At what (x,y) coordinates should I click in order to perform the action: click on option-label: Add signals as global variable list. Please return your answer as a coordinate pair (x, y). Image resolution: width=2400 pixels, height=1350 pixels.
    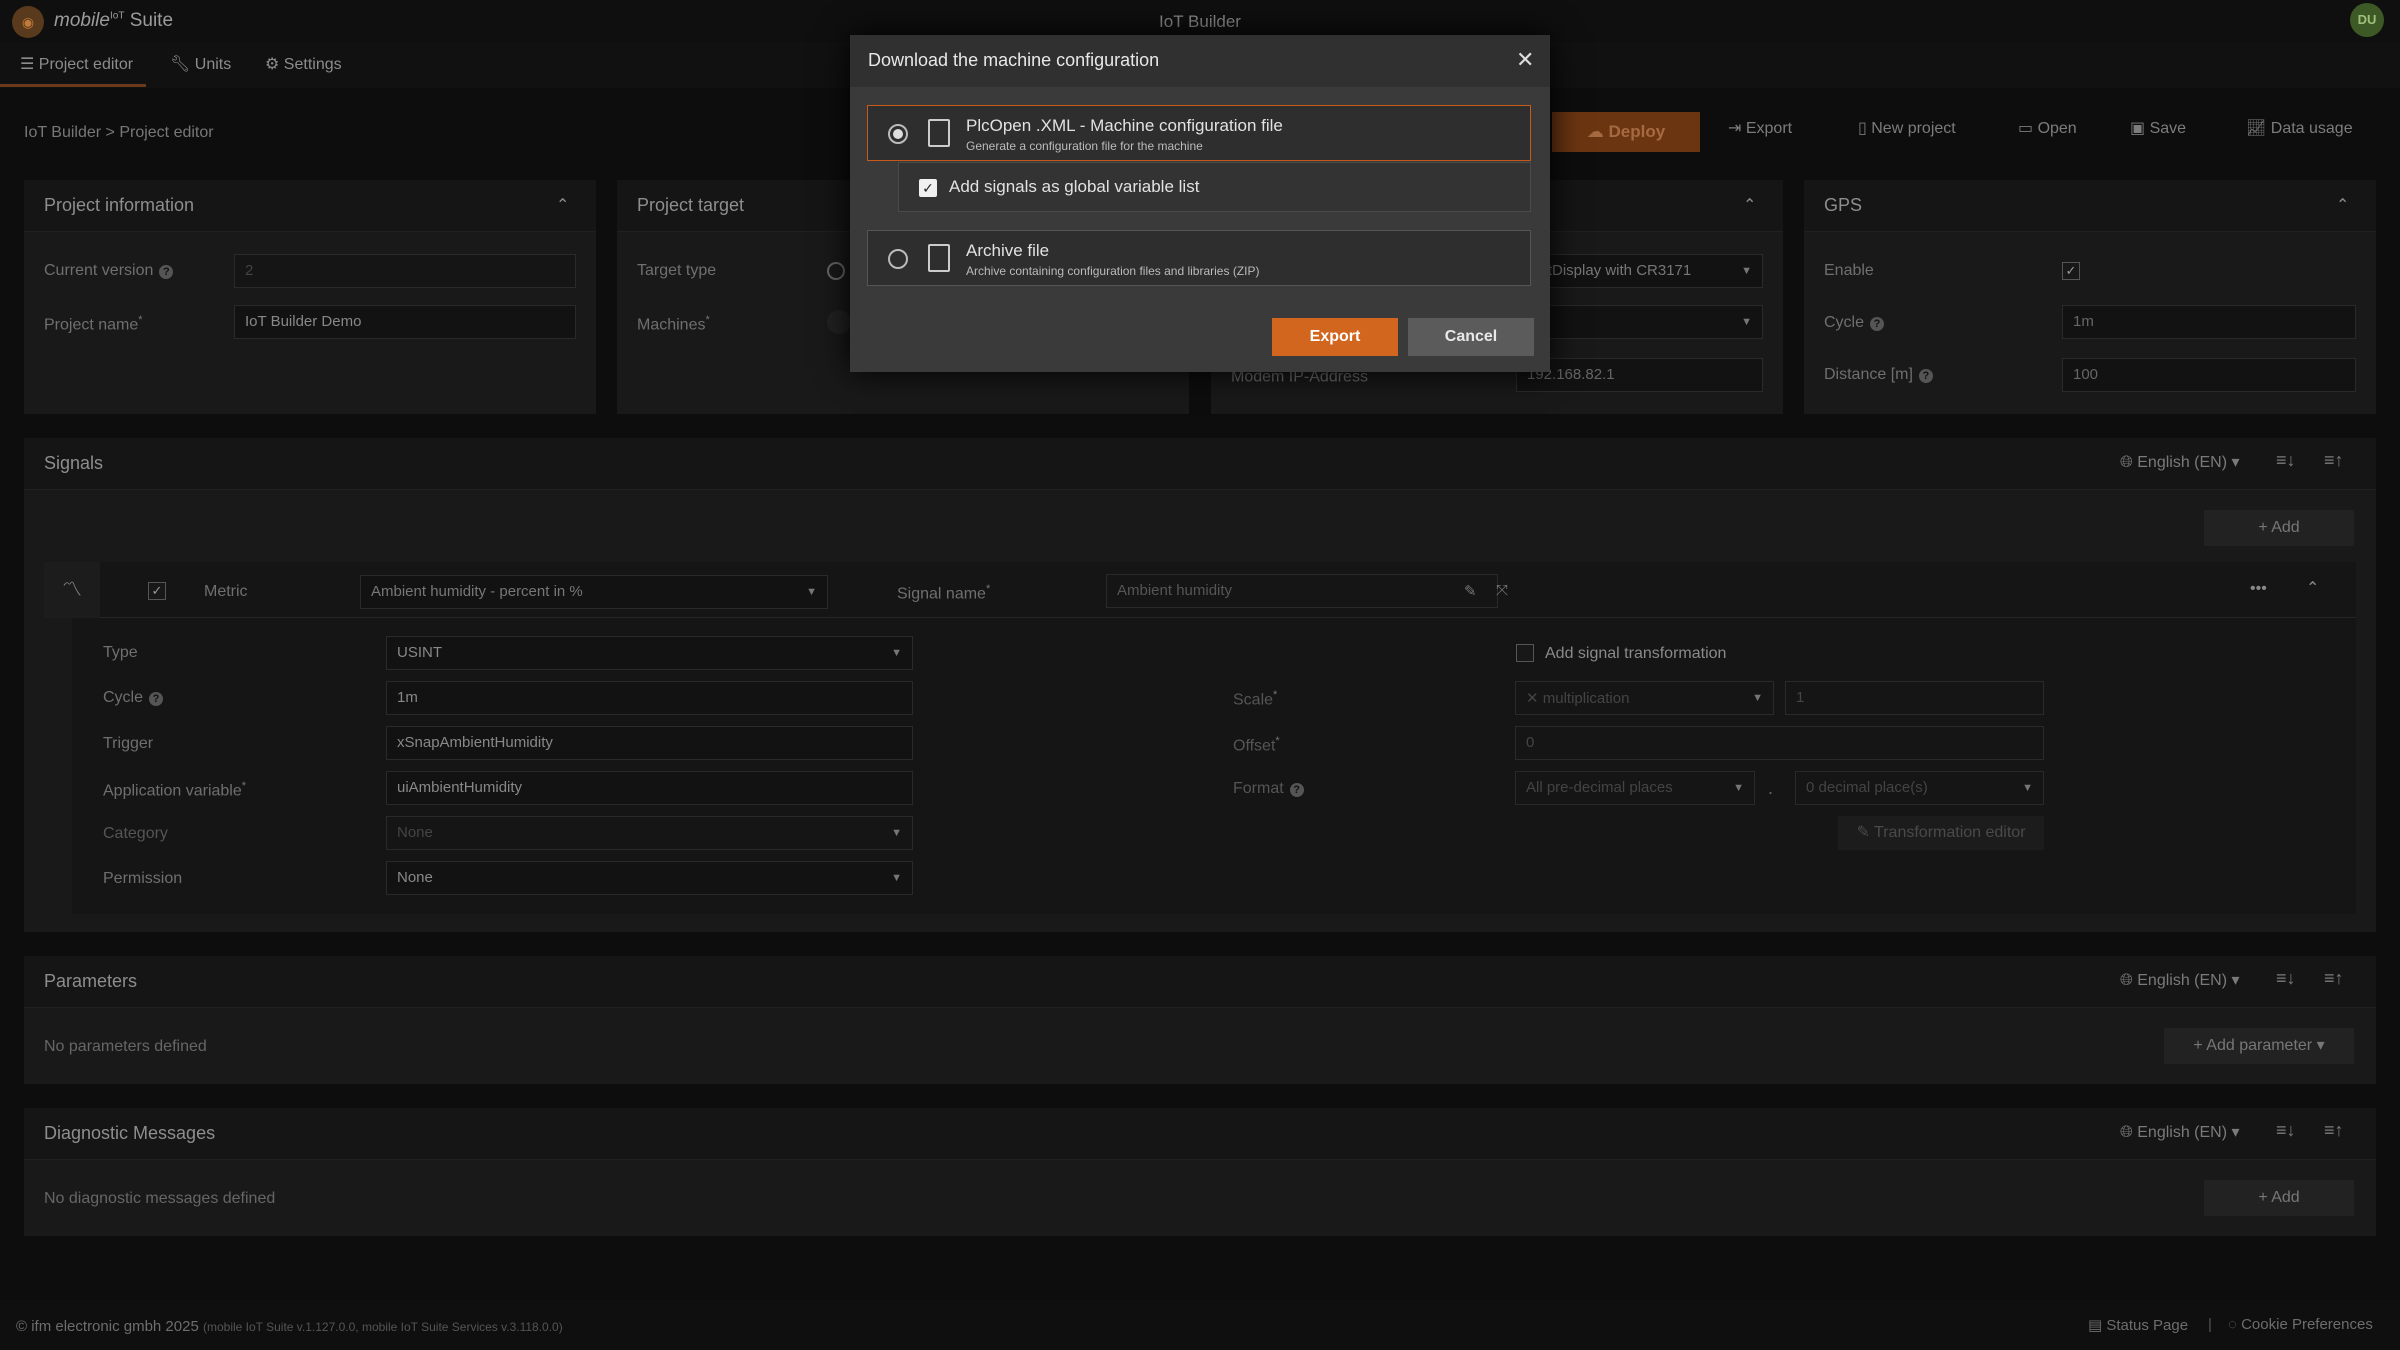
    Looking at the image, I should click on (1074, 186).